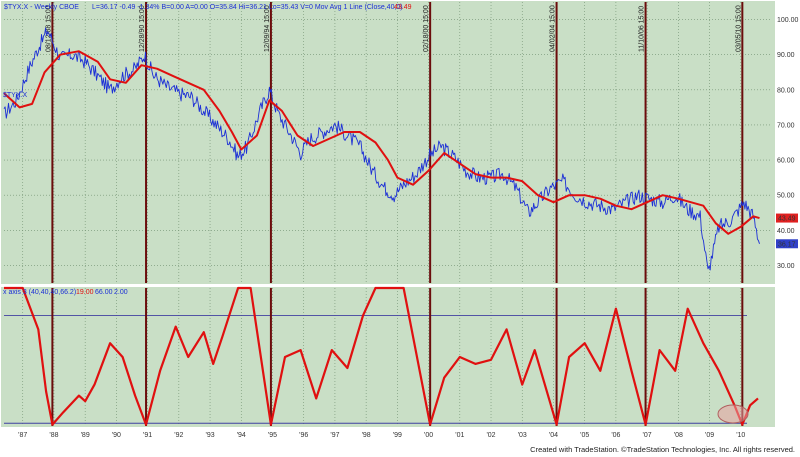 The image size is (800, 457). I want to click on x-tick-label: '90, so click(116, 435).